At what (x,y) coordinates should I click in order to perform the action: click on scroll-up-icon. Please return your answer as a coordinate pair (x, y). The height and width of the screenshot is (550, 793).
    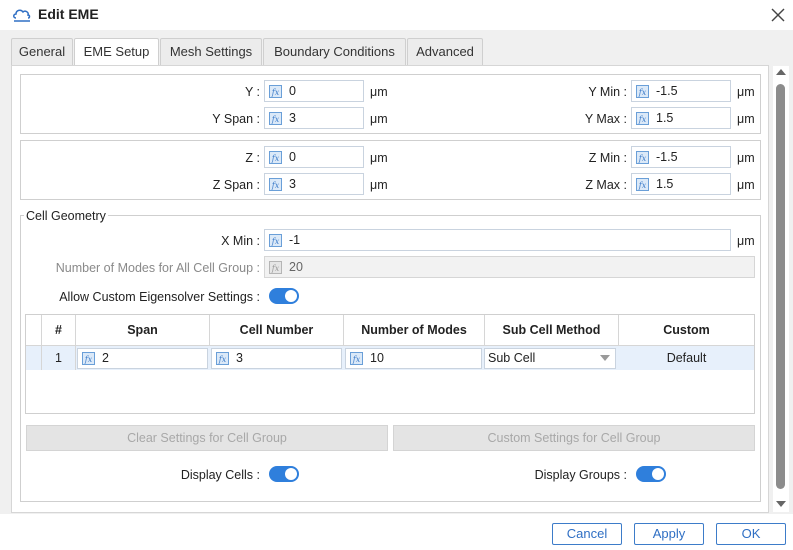
    Looking at the image, I should click on (781, 72).